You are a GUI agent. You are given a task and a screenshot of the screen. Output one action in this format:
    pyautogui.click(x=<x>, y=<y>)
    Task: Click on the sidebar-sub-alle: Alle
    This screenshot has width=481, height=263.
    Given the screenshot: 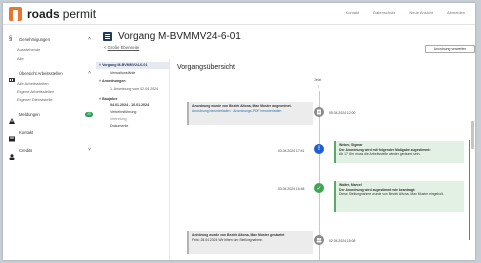 What is the action you would take?
    pyautogui.click(x=20, y=58)
    